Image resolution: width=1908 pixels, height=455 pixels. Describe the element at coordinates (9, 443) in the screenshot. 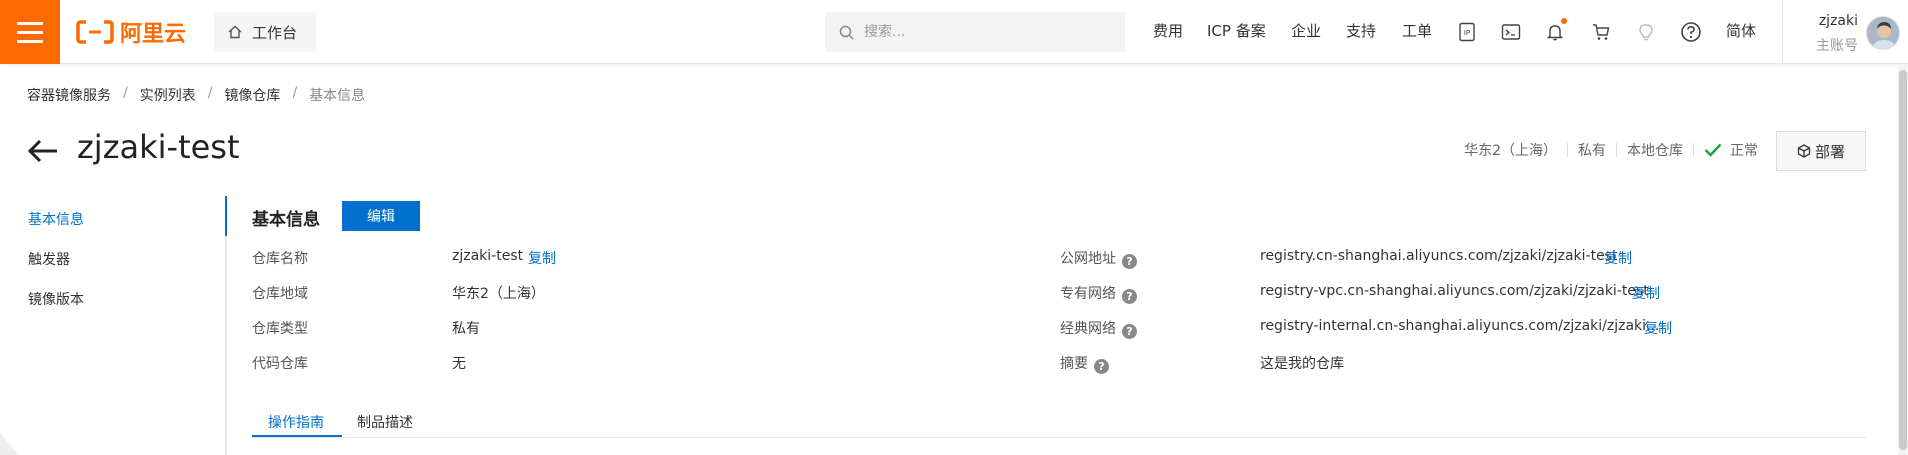

I see `corner-decoration` at that location.